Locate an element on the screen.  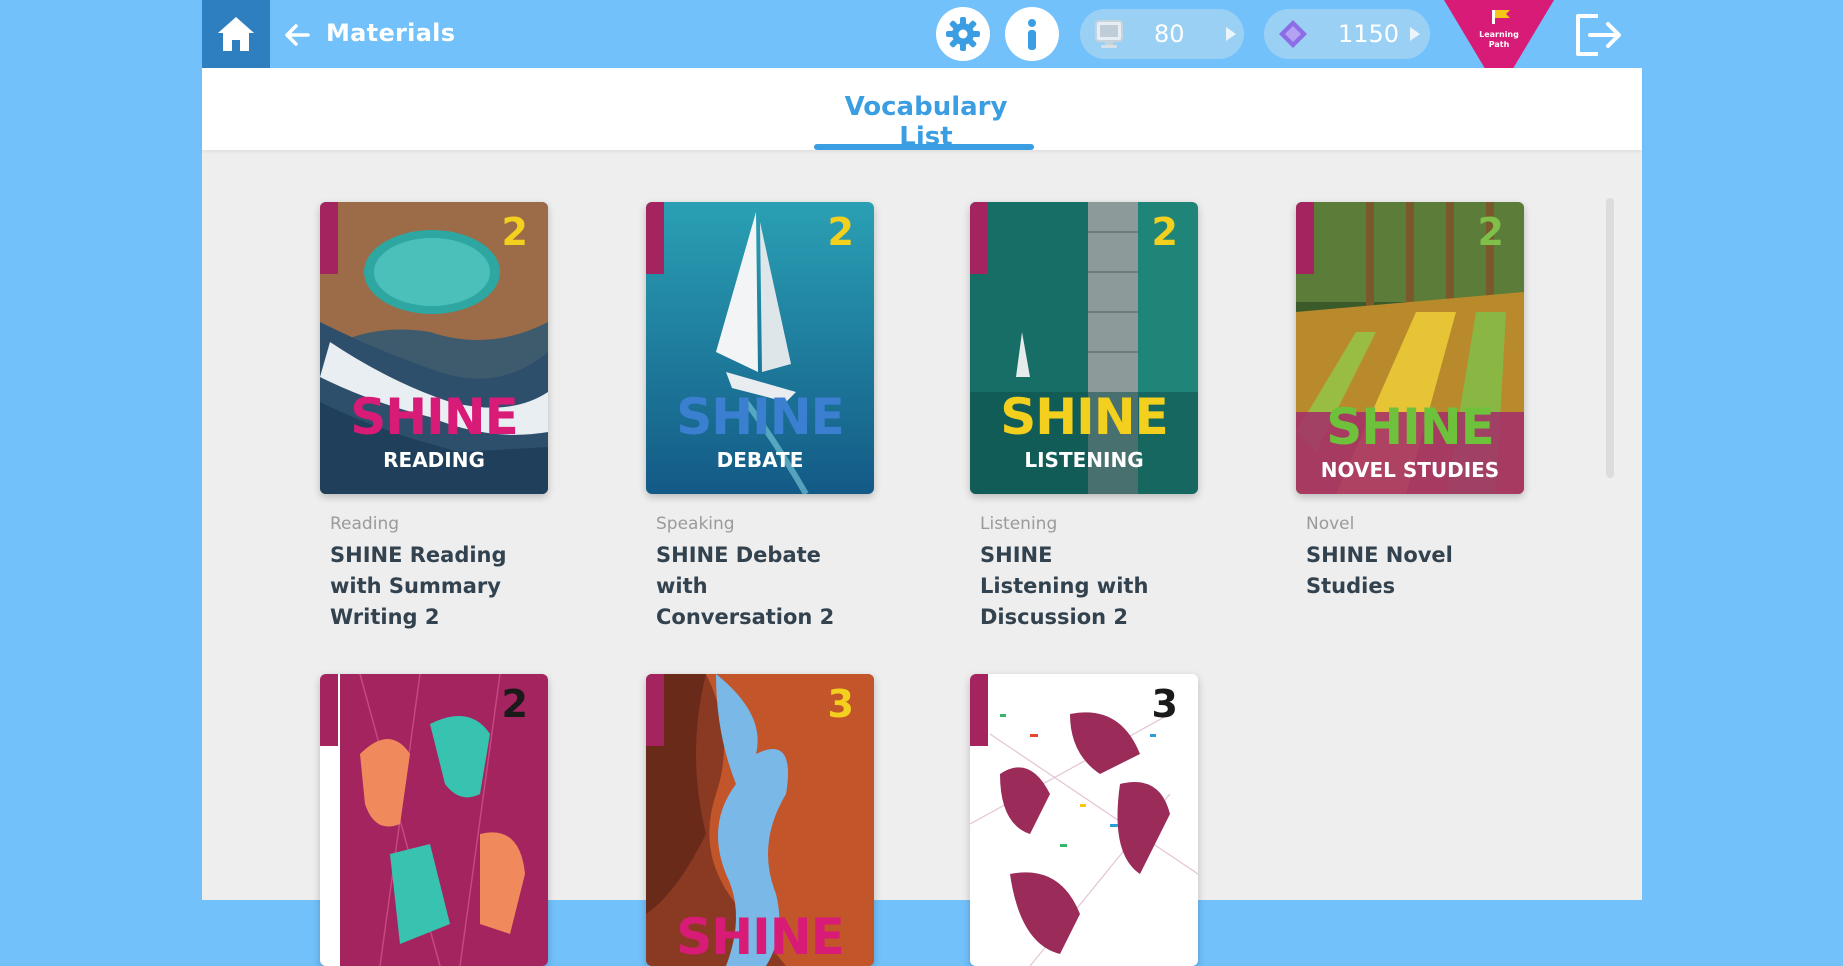
tab-vocabulary-list: Vocabulary List is located at coordinates (926, 122).